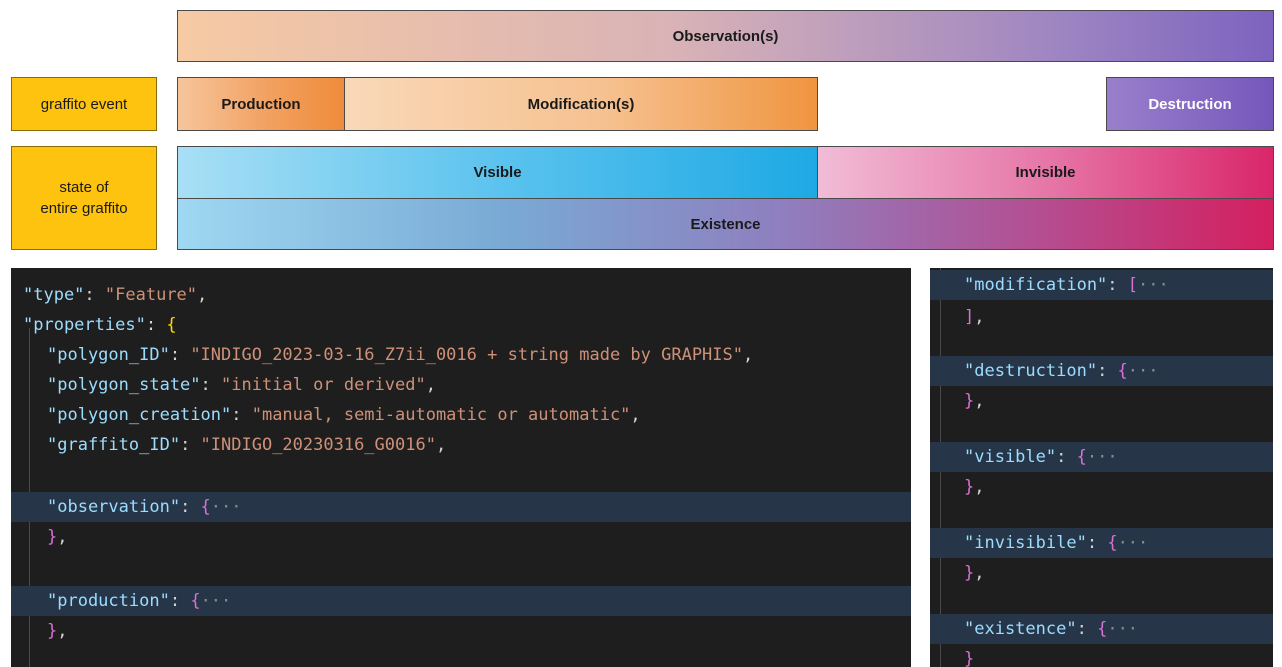 This screenshot has width=1282, height=667. I want to click on code-key: "destruction", so click(1031, 371).